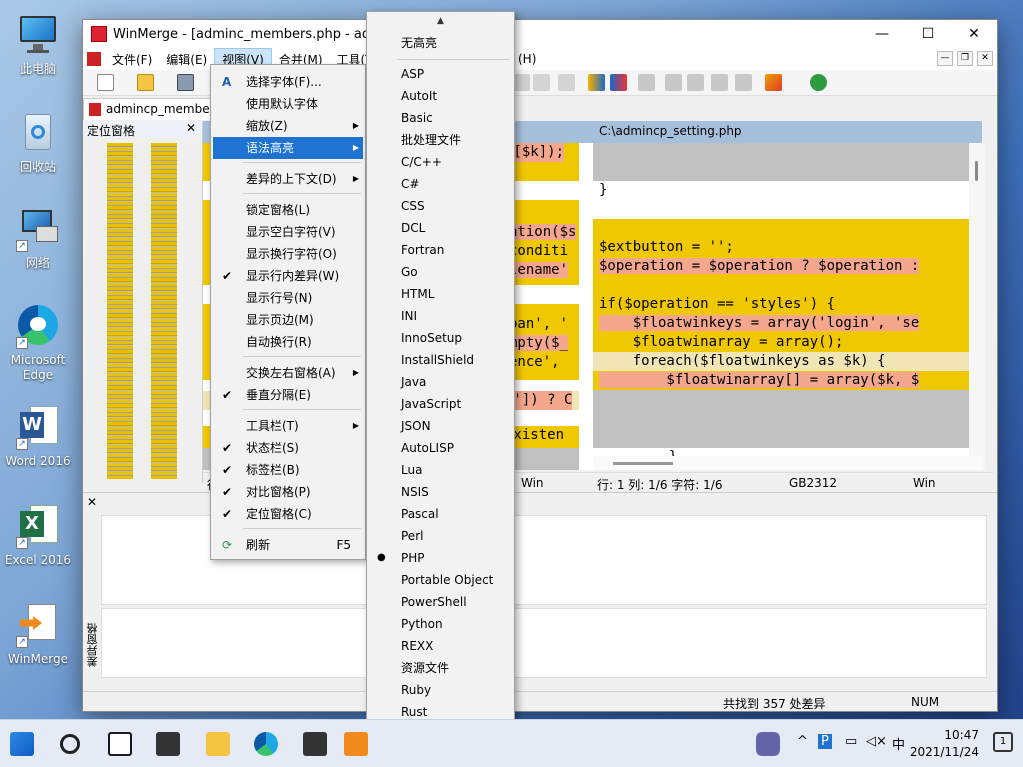 The height and width of the screenshot is (767, 1023). What do you see at coordinates (440, 294) in the screenshot?
I see `syntax-item: HTML` at bounding box center [440, 294].